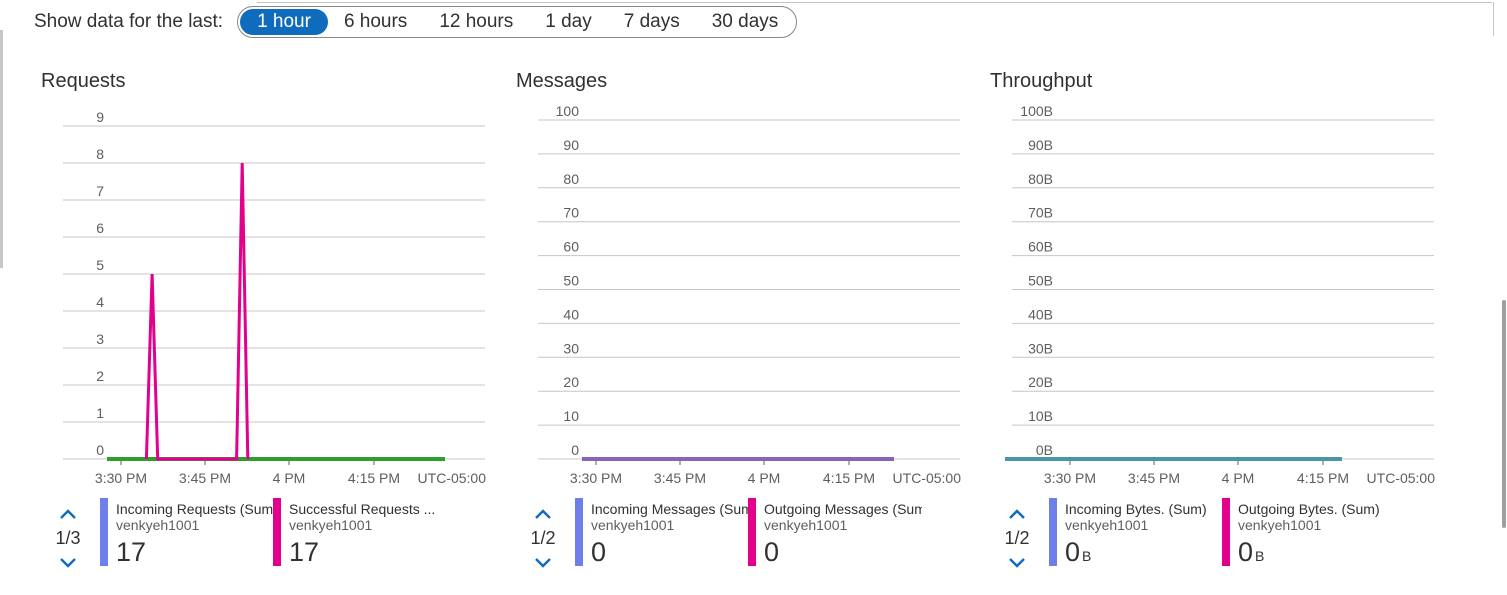 The height and width of the screenshot is (595, 1507). I want to click on time-option-1-day: 1 day, so click(568, 22).